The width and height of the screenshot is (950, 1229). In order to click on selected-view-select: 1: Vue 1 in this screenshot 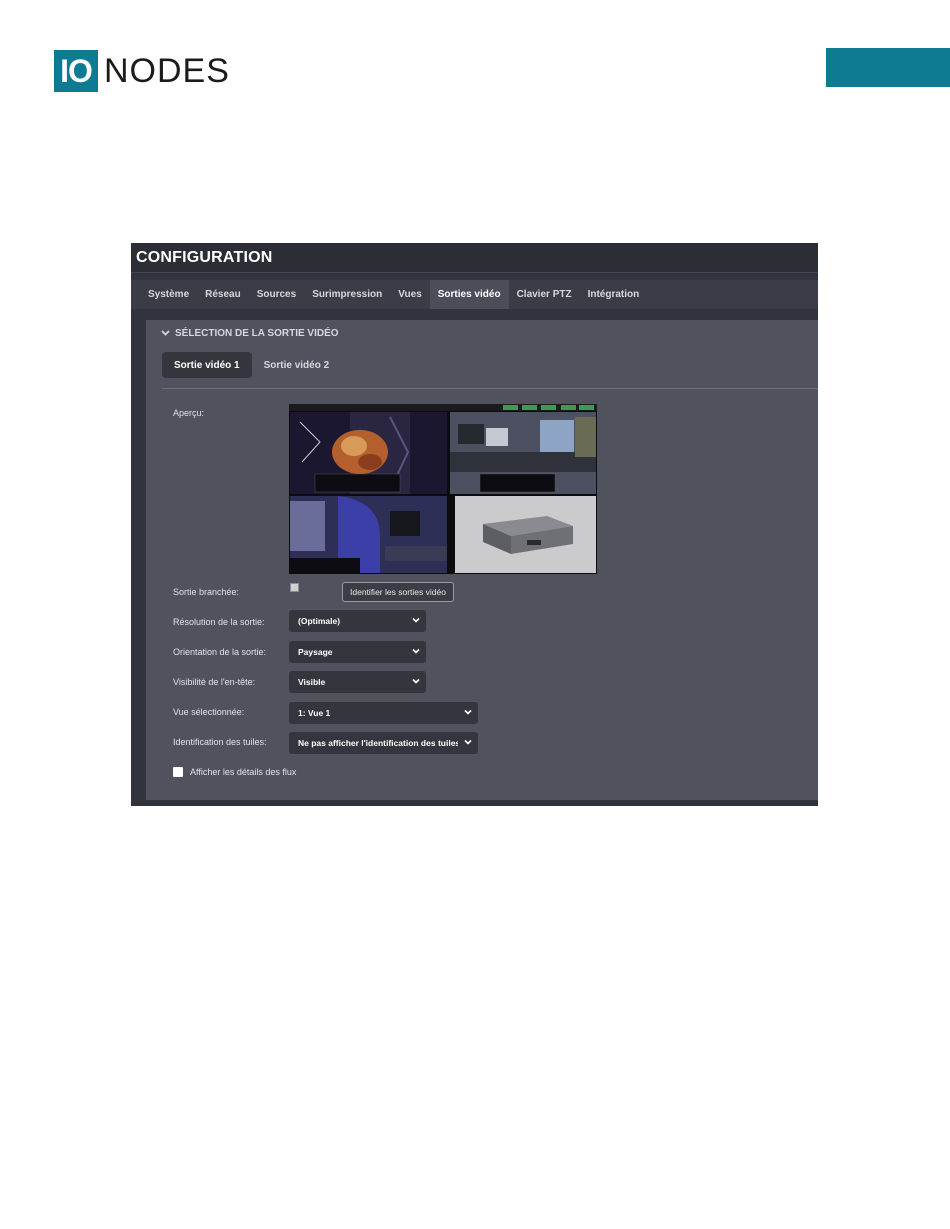, I will do `click(383, 713)`.